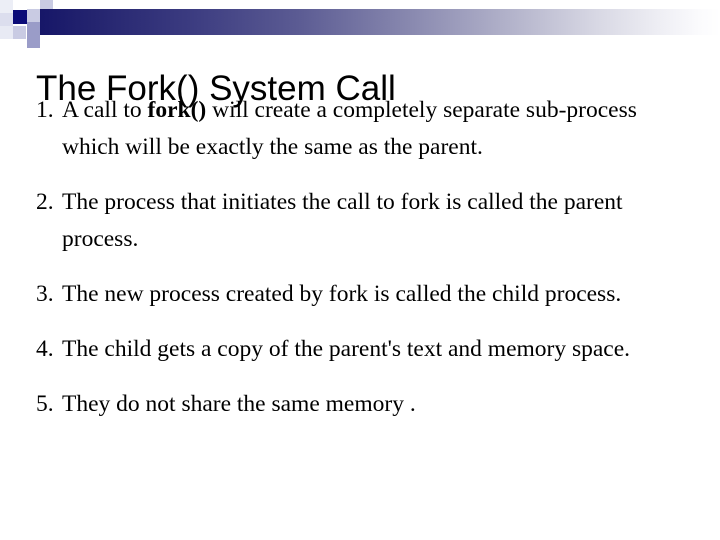 This screenshot has width=720, height=540. Describe the element at coordinates (45, 294) in the screenshot. I see `list-item-number: 3.` at that location.